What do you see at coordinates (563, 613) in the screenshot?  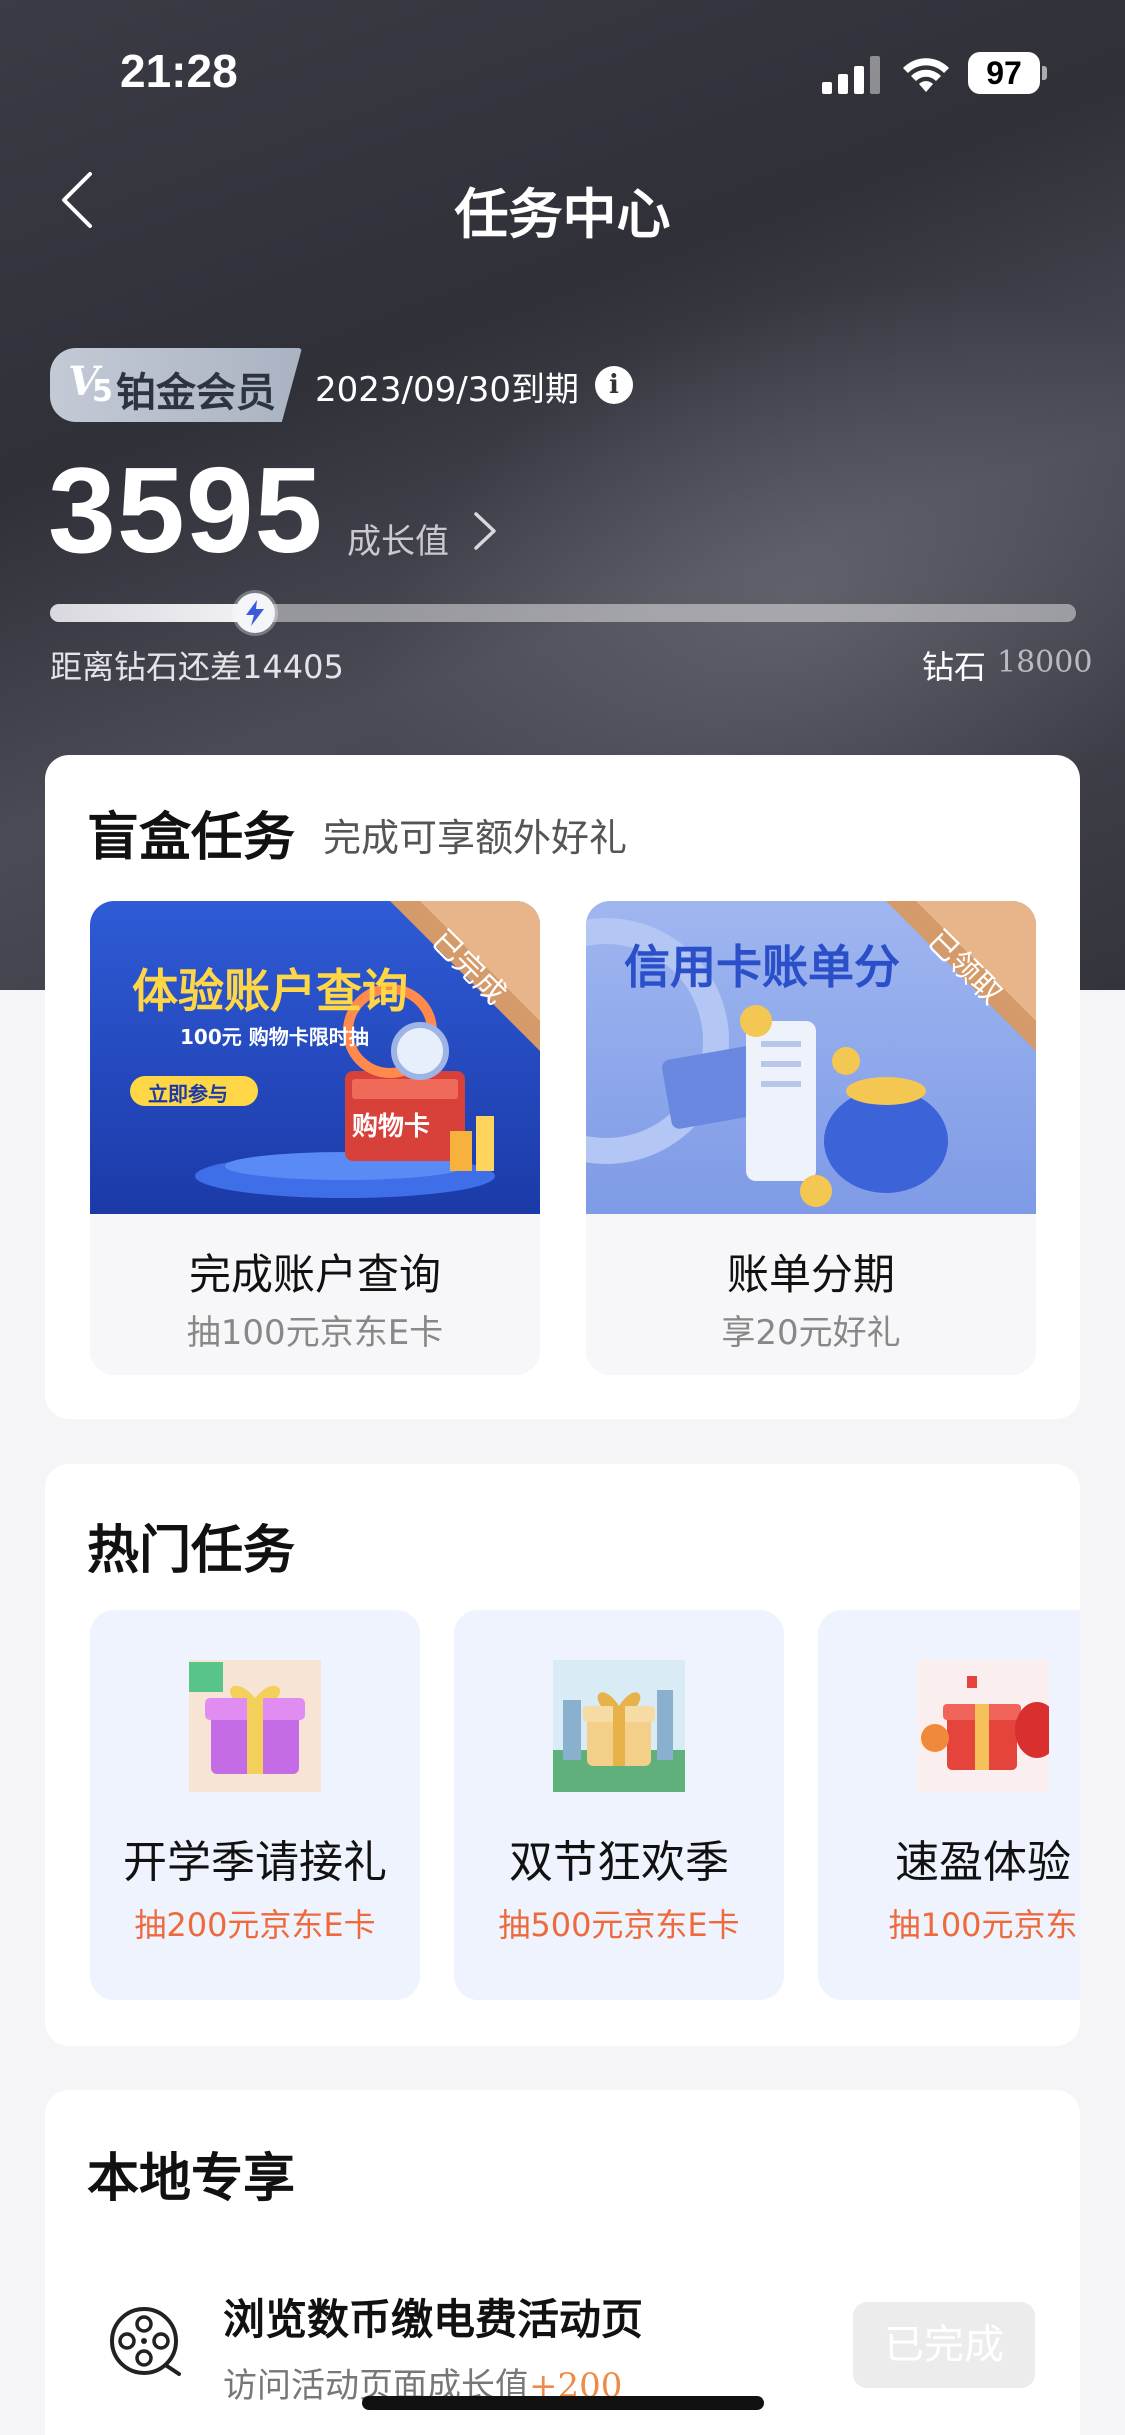 I see `growth-progress-bar` at bounding box center [563, 613].